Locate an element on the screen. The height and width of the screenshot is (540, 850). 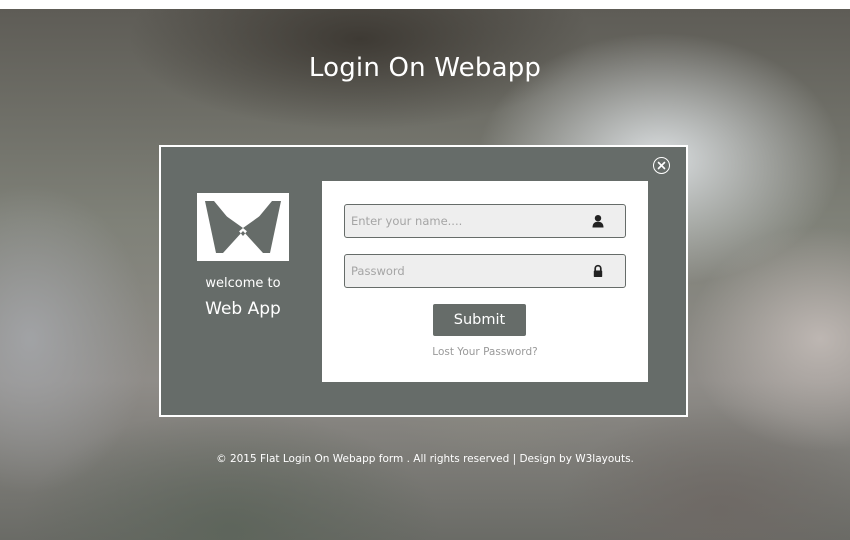
logo is located at coordinates (243, 227).